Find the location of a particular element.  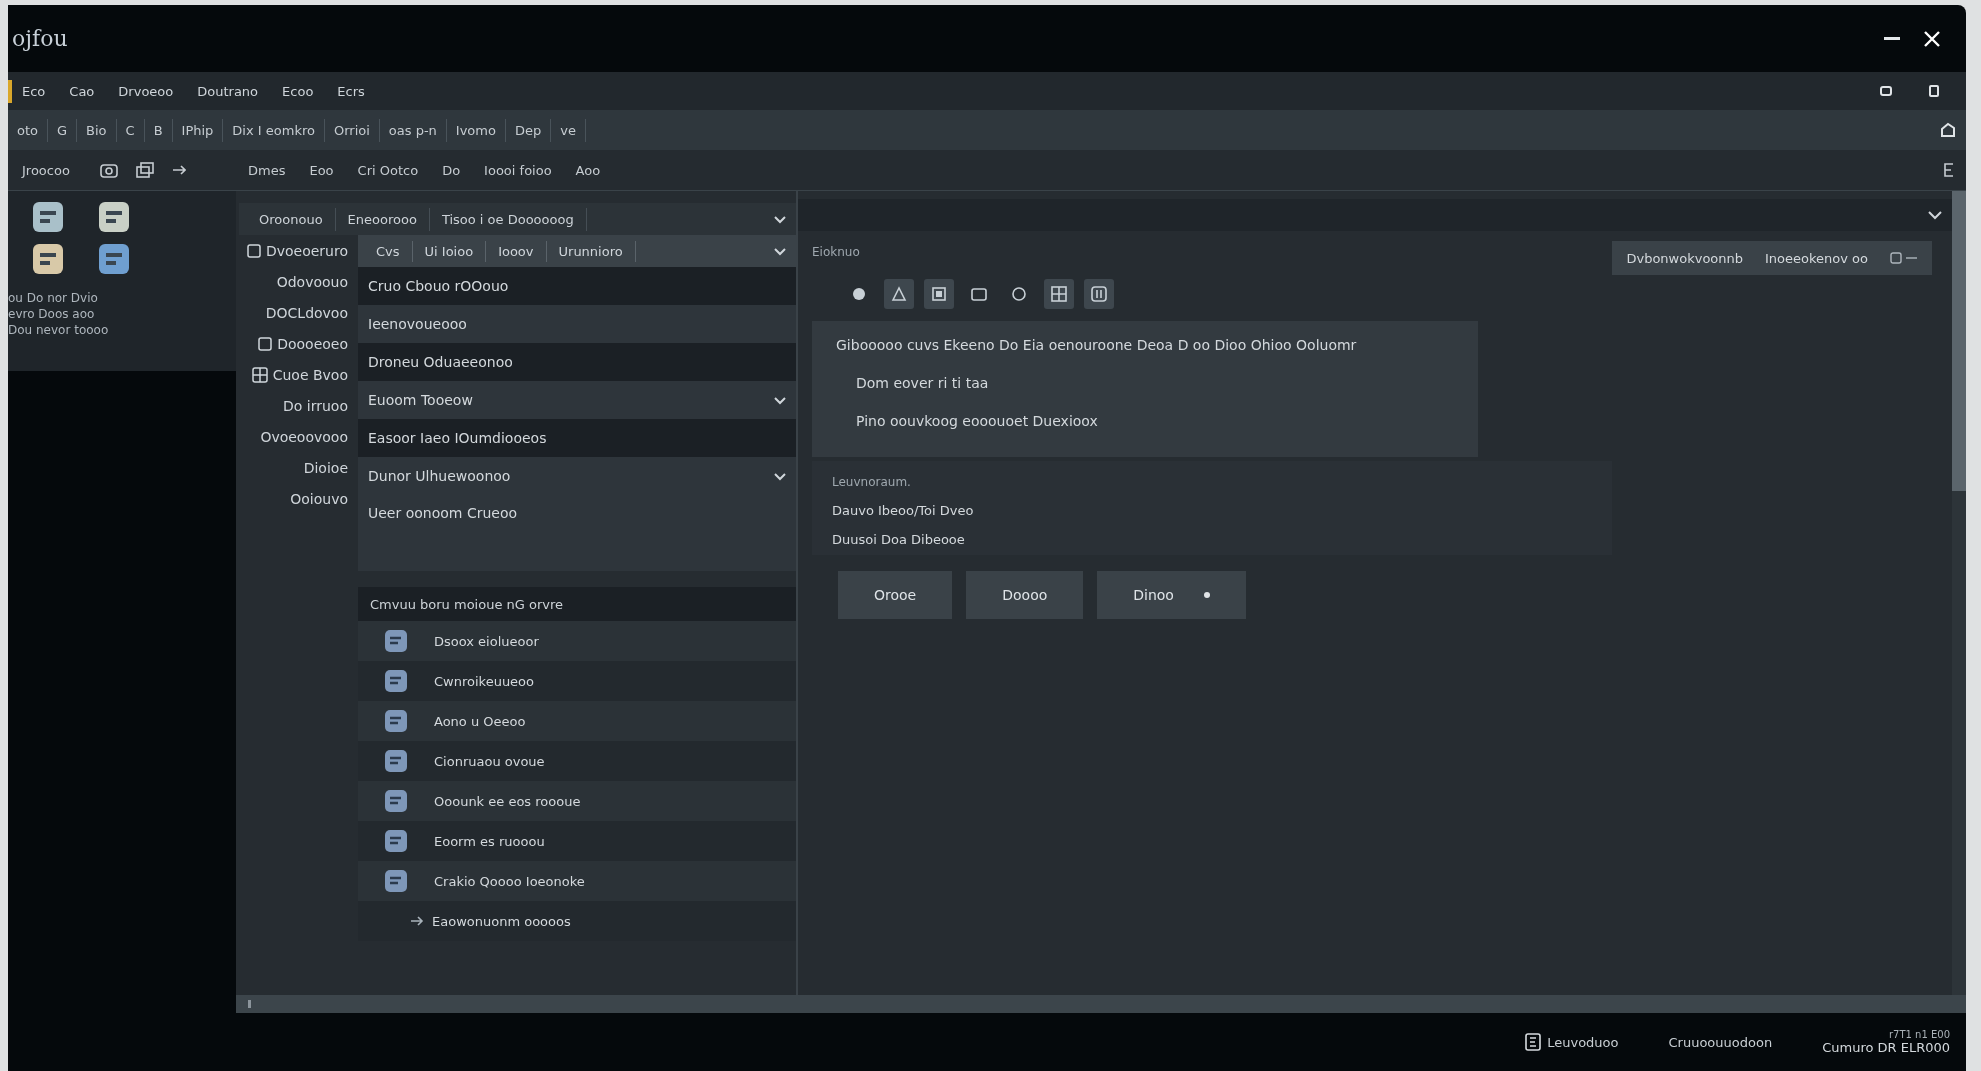

settings-tab: Ui Ioioo is located at coordinates (449, 251).